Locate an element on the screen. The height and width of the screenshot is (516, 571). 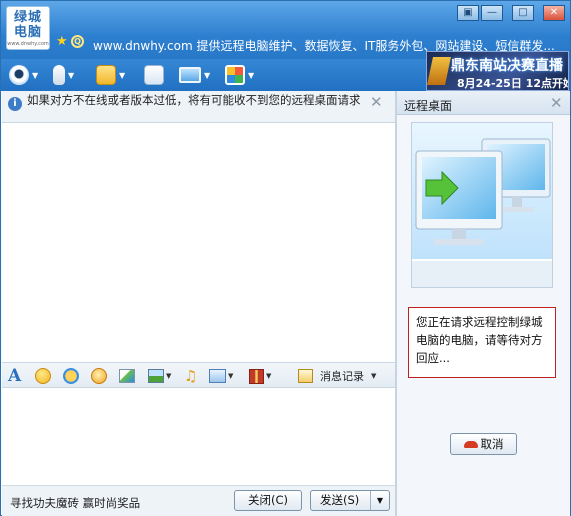
remote-panel-title: 远程桌面 is located at coordinates (428, 106).